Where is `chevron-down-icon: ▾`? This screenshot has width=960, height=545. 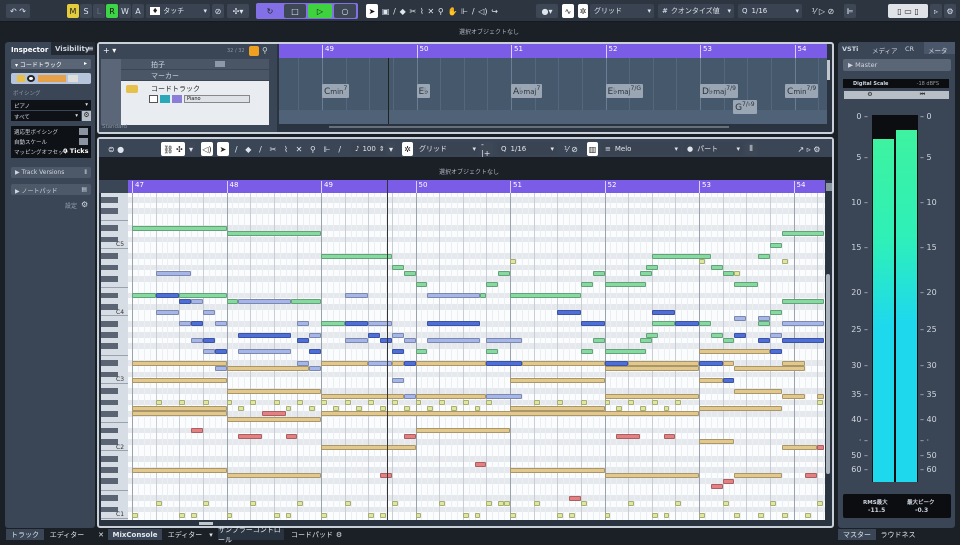 chevron-down-icon: ▾ is located at coordinates (191, 149).